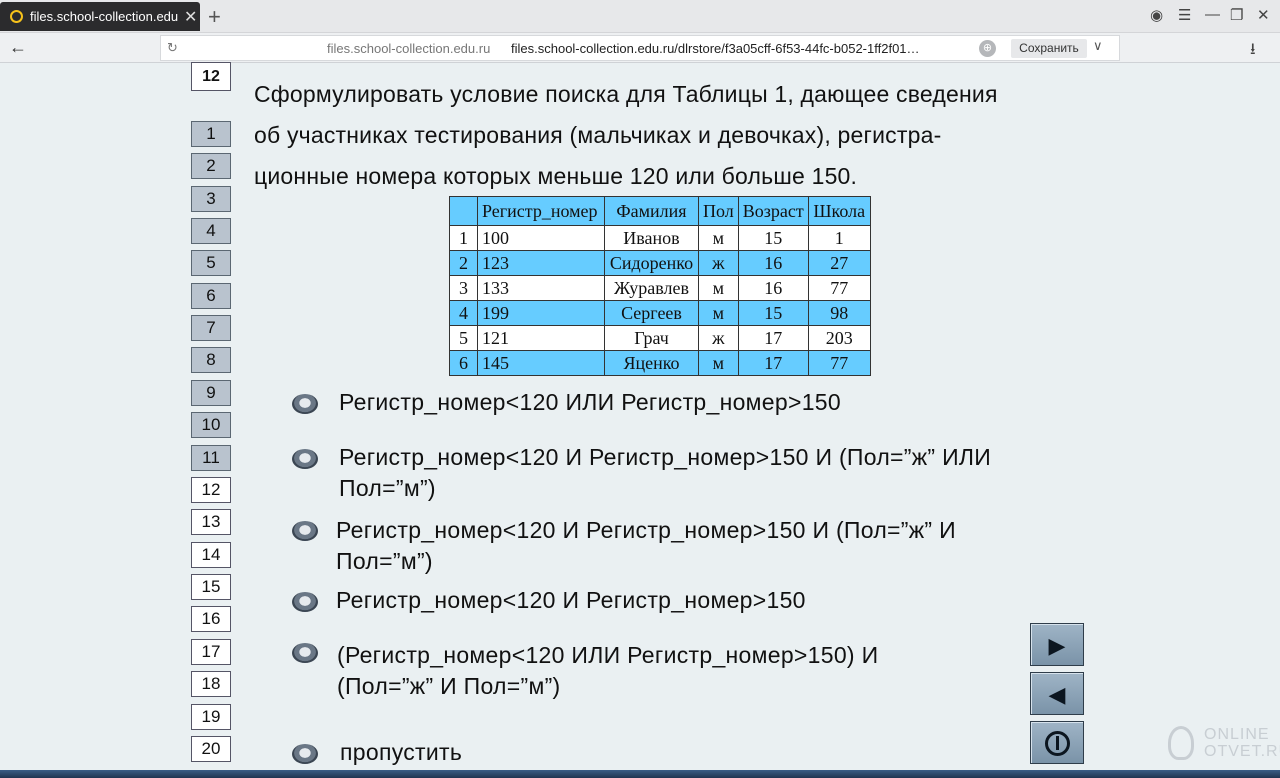 Image resolution: width=1280 pixels, height=778 pixels. What do you see at coordinates (305, 531) in the screenshot?
I see `option-3-radio` at bounding box center [305, 531].